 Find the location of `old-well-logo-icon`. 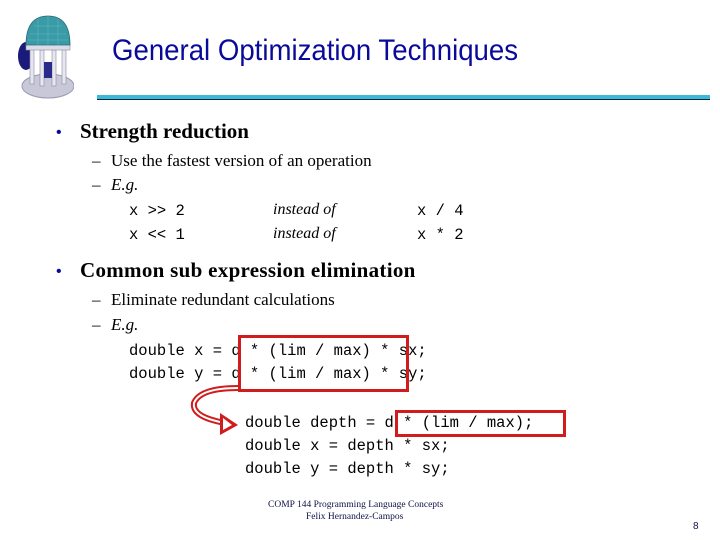

old-well-logo-icon is located at coordinates (45, 57).